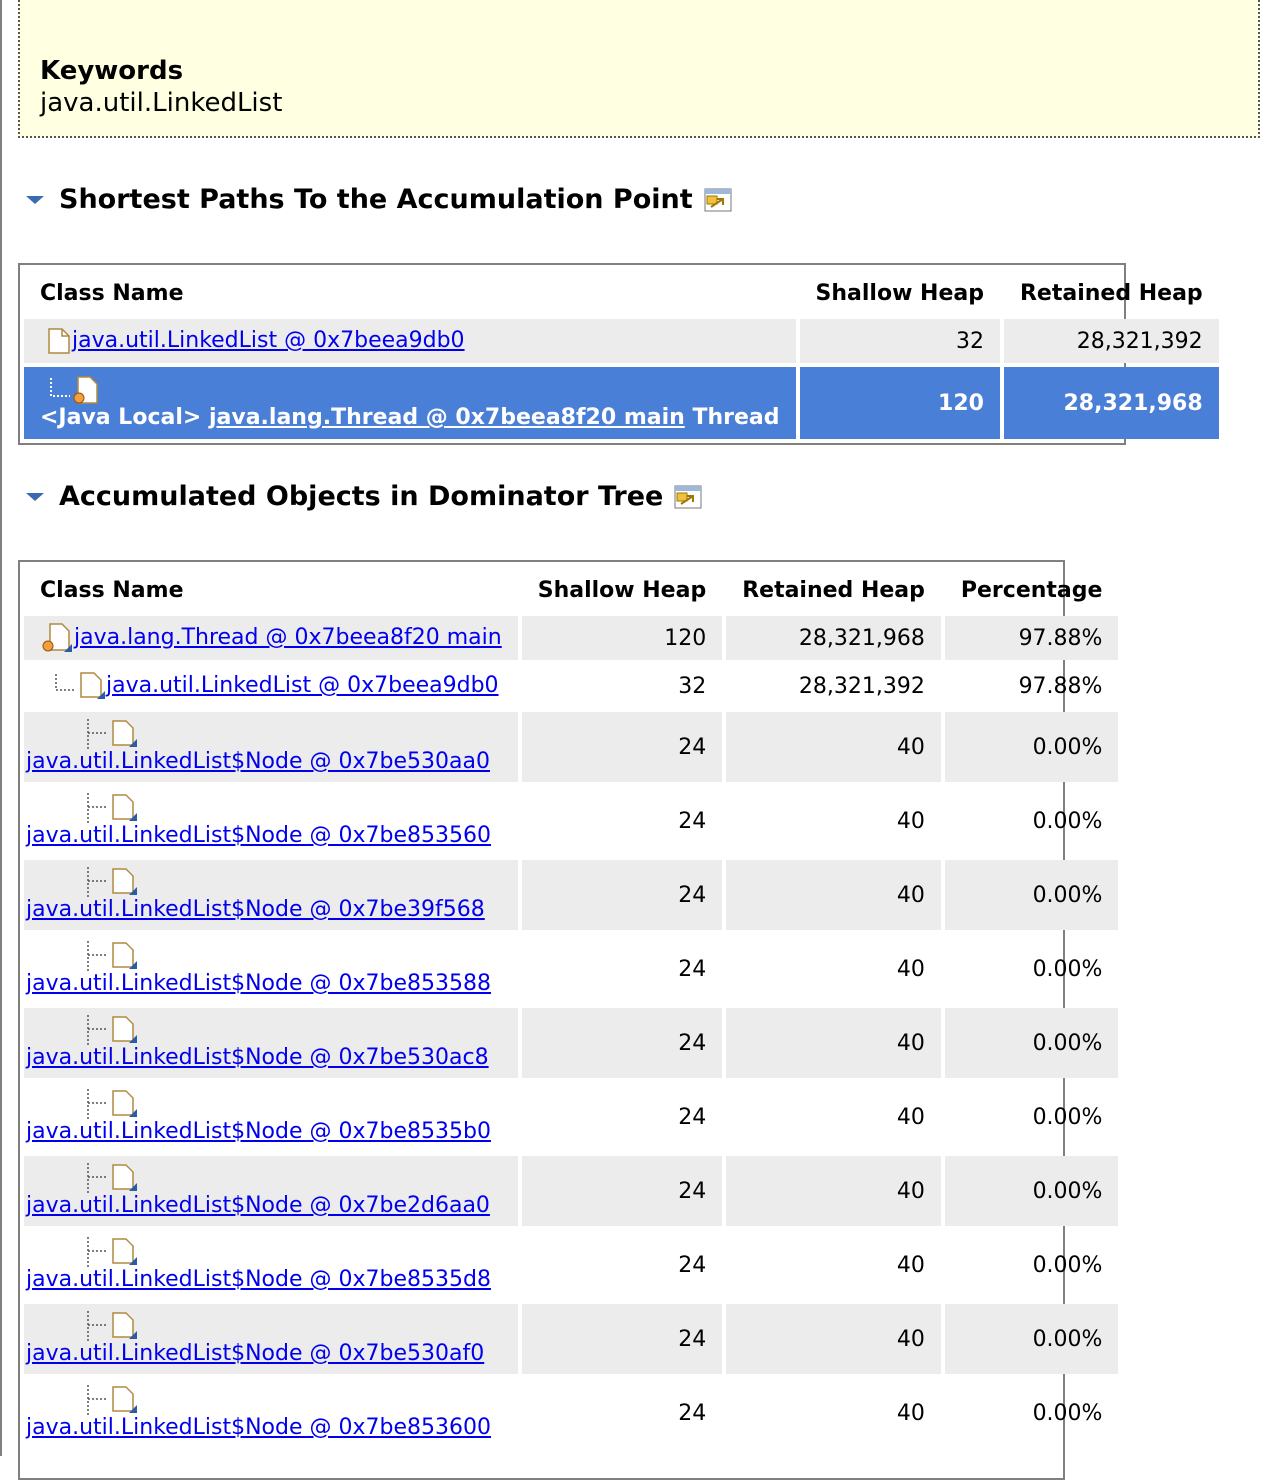 Image resolution: width=1278 pixels, height=1480 pixels. Describe the element at coordinates (1060, 686) in the screenshot. I see `percentage-value: 97.88%` at that location.